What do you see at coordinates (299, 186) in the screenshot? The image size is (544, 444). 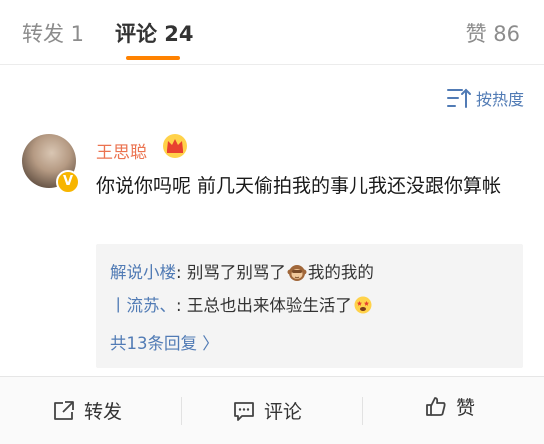 I see `comment-text: 你说你吗呢 前几天偷拍我的事儿我还没跟你算帐` at bounding box center [299, 186].